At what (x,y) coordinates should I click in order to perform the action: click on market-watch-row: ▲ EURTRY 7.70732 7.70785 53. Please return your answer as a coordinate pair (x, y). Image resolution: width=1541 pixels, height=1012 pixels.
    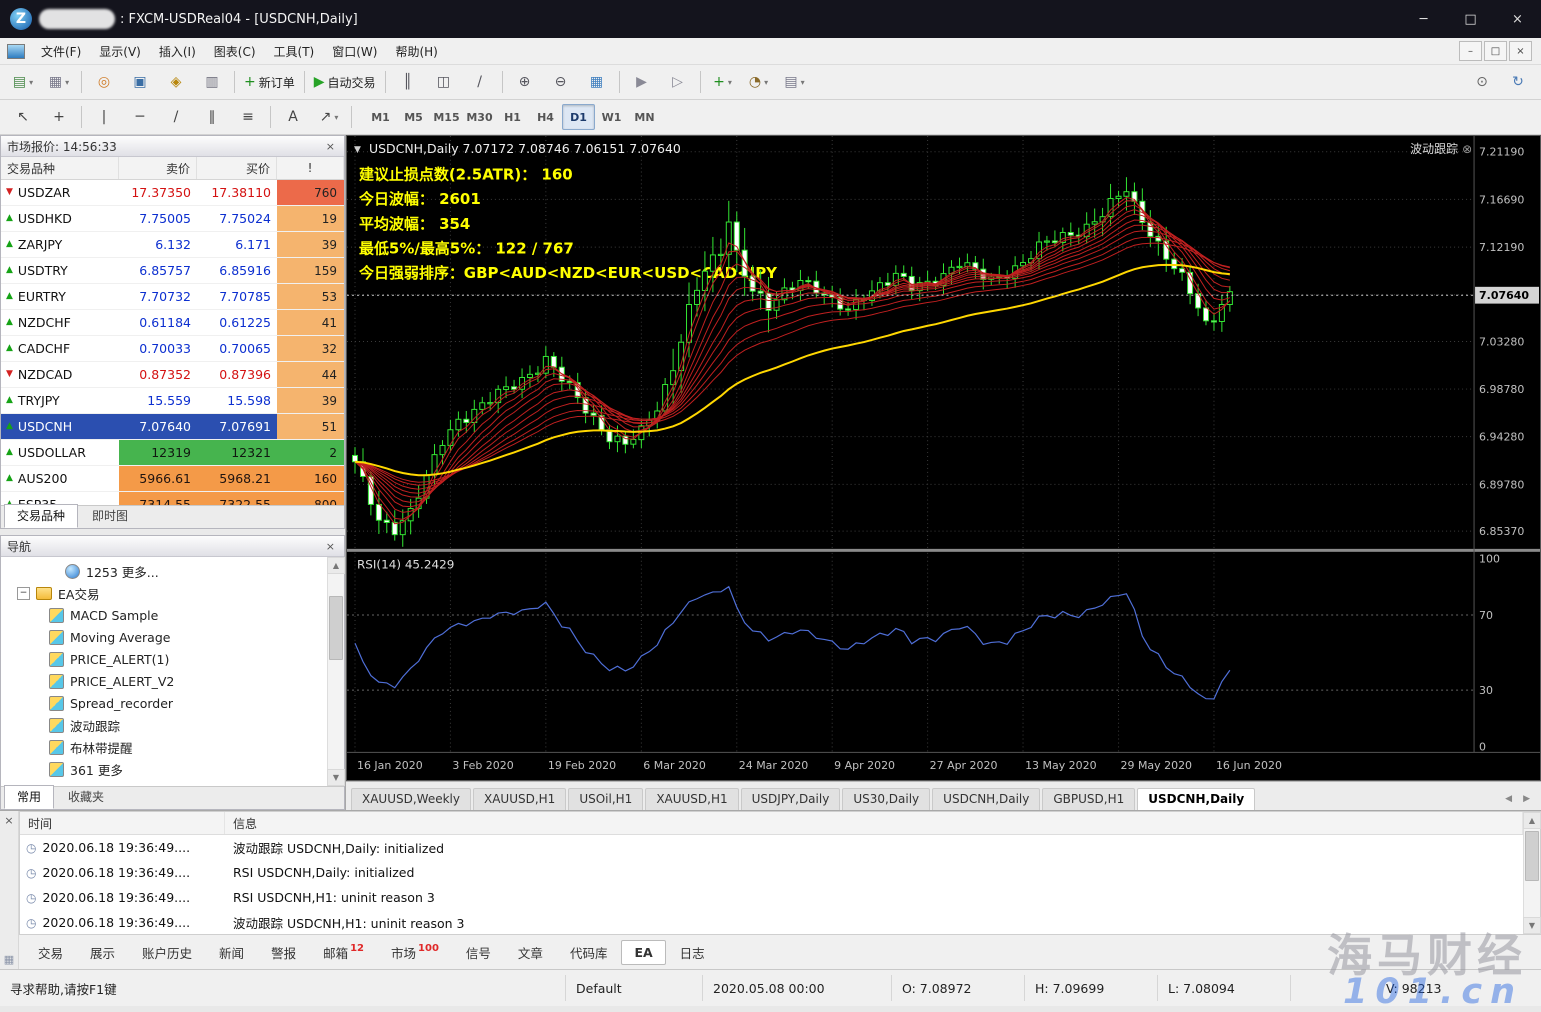
    Looking at the image, I should click on (172, 297).